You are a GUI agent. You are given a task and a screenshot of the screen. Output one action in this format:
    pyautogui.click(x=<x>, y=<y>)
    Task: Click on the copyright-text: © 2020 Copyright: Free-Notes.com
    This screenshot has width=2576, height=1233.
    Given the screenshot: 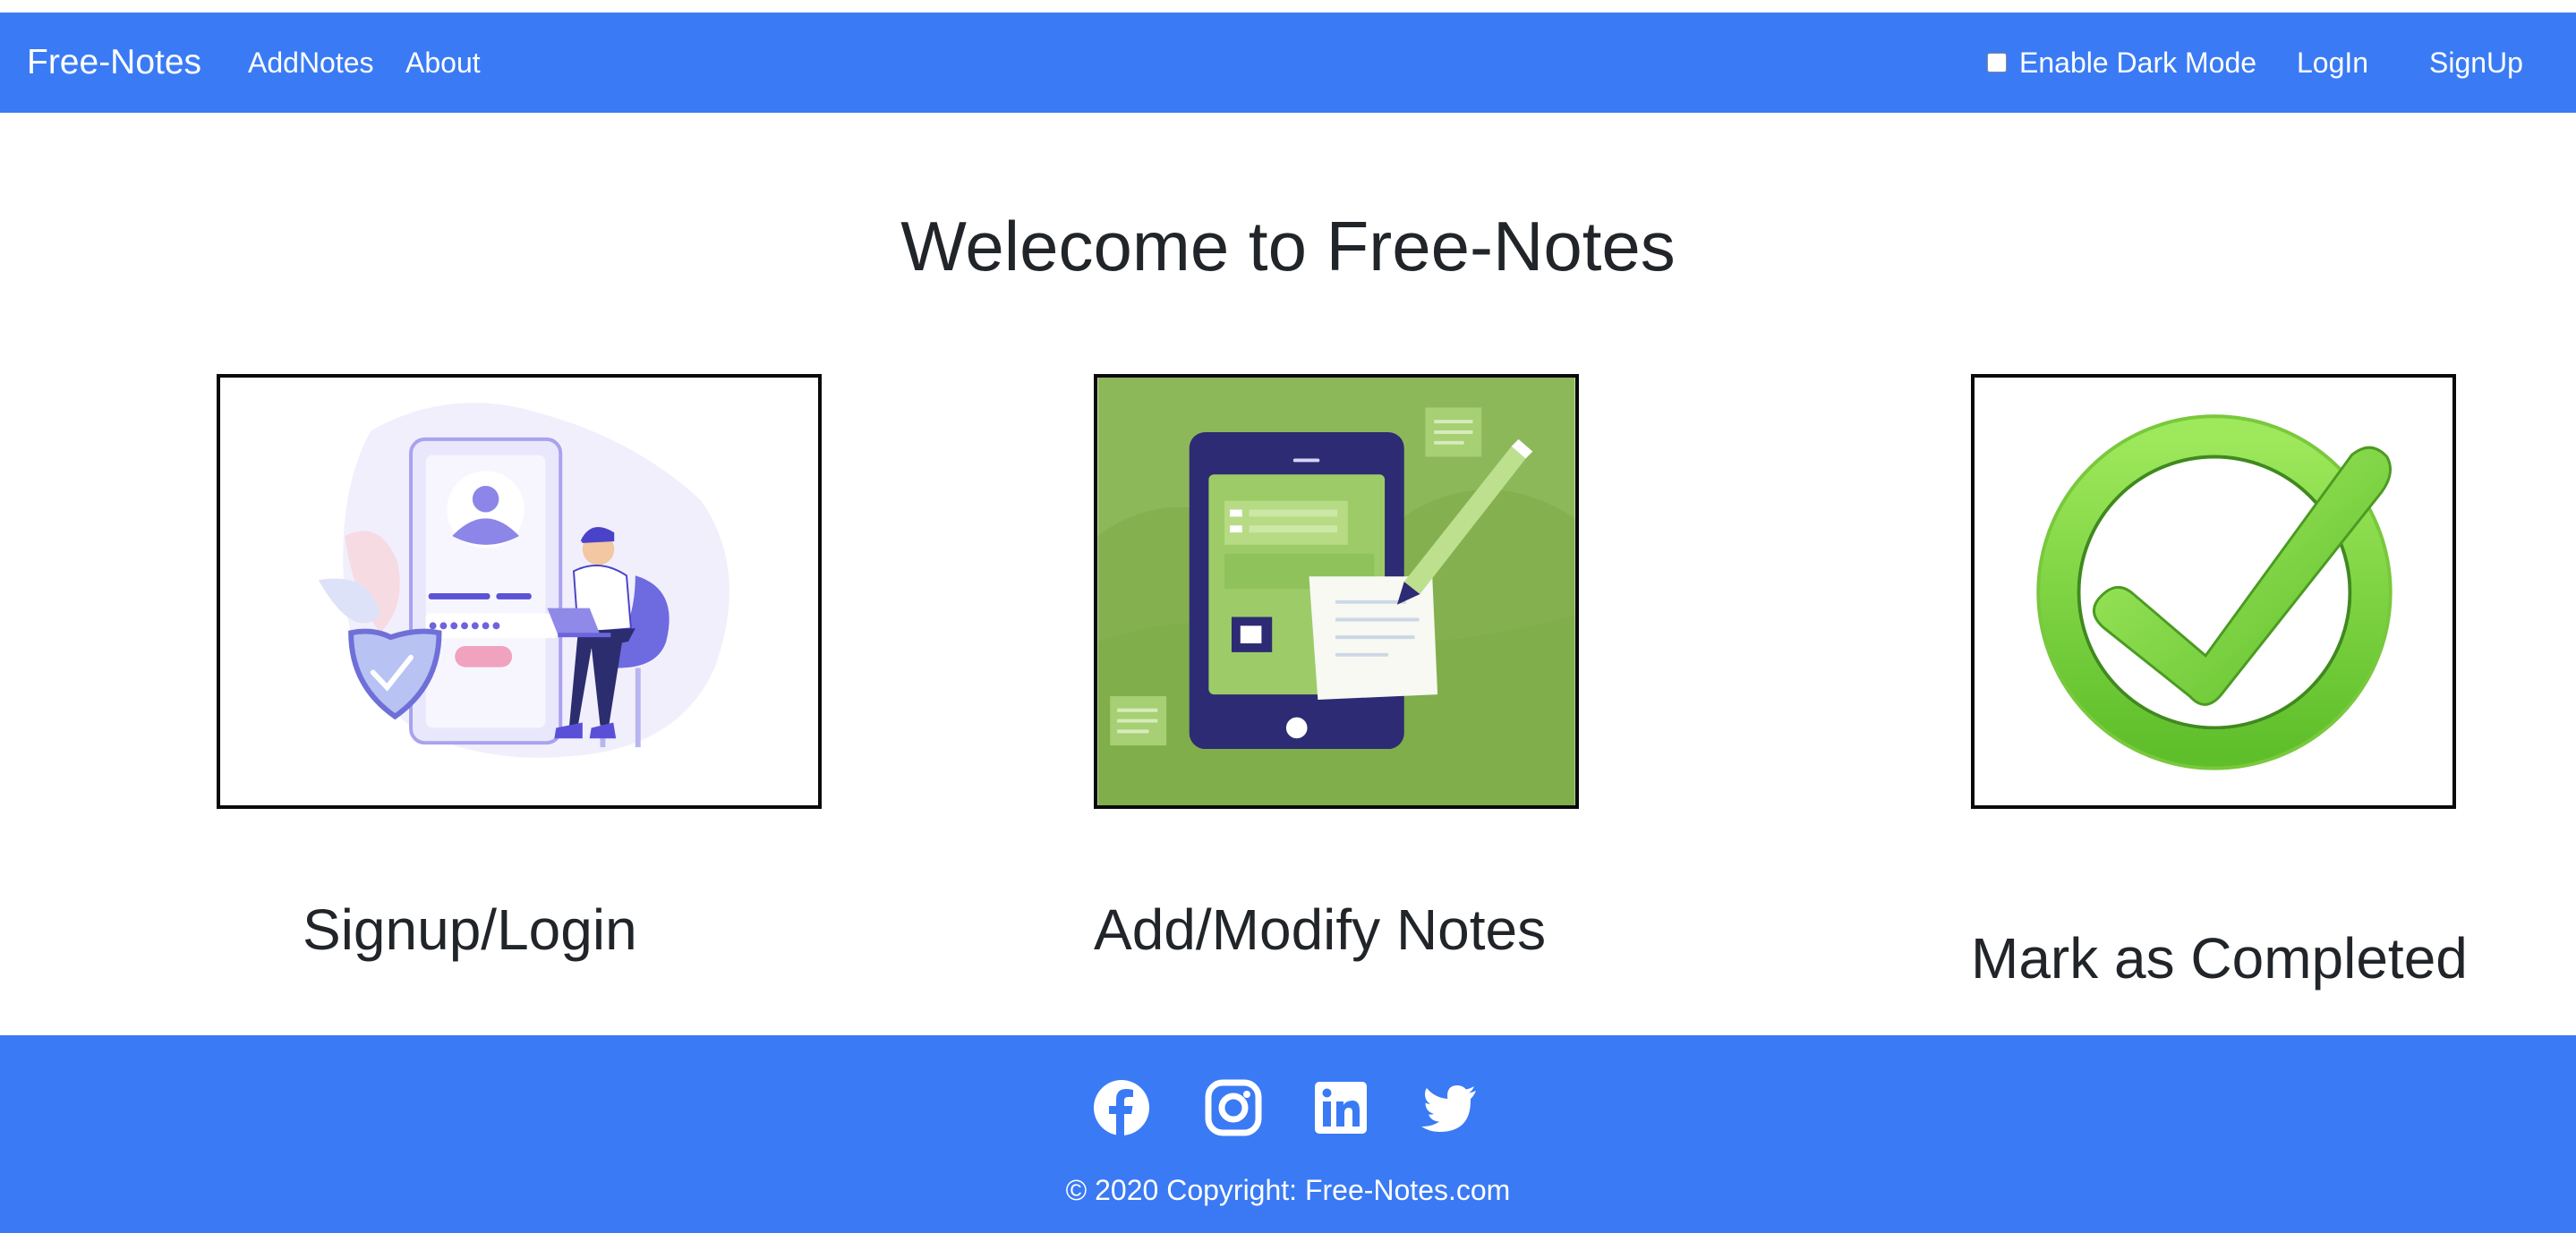 What is the action you would take?
    pyautogui.click(x=1288, y=1190)
    